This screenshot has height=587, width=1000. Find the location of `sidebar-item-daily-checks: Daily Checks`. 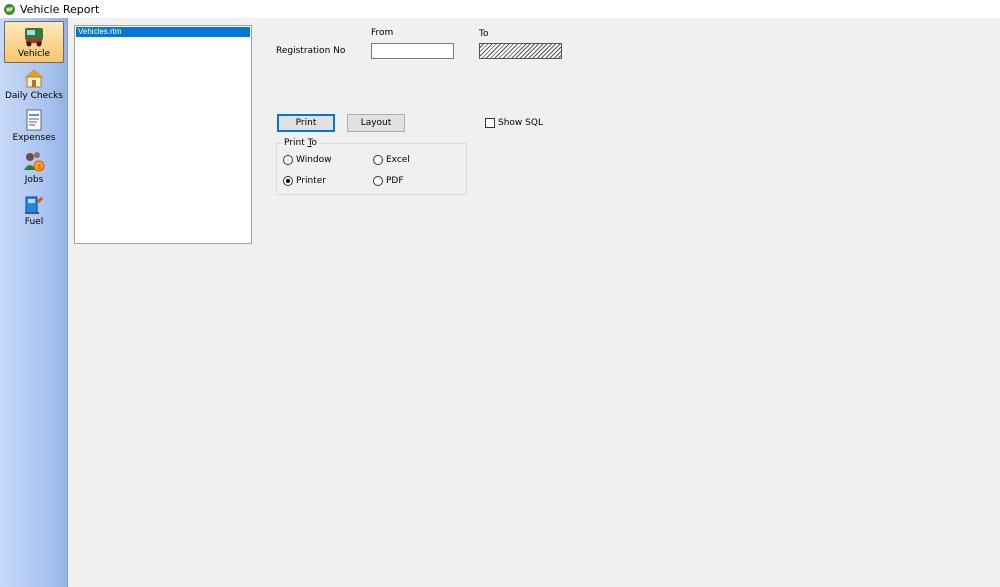

sidebar-item-daily-checks: Daily Checks is located at coordinates (34, 85).